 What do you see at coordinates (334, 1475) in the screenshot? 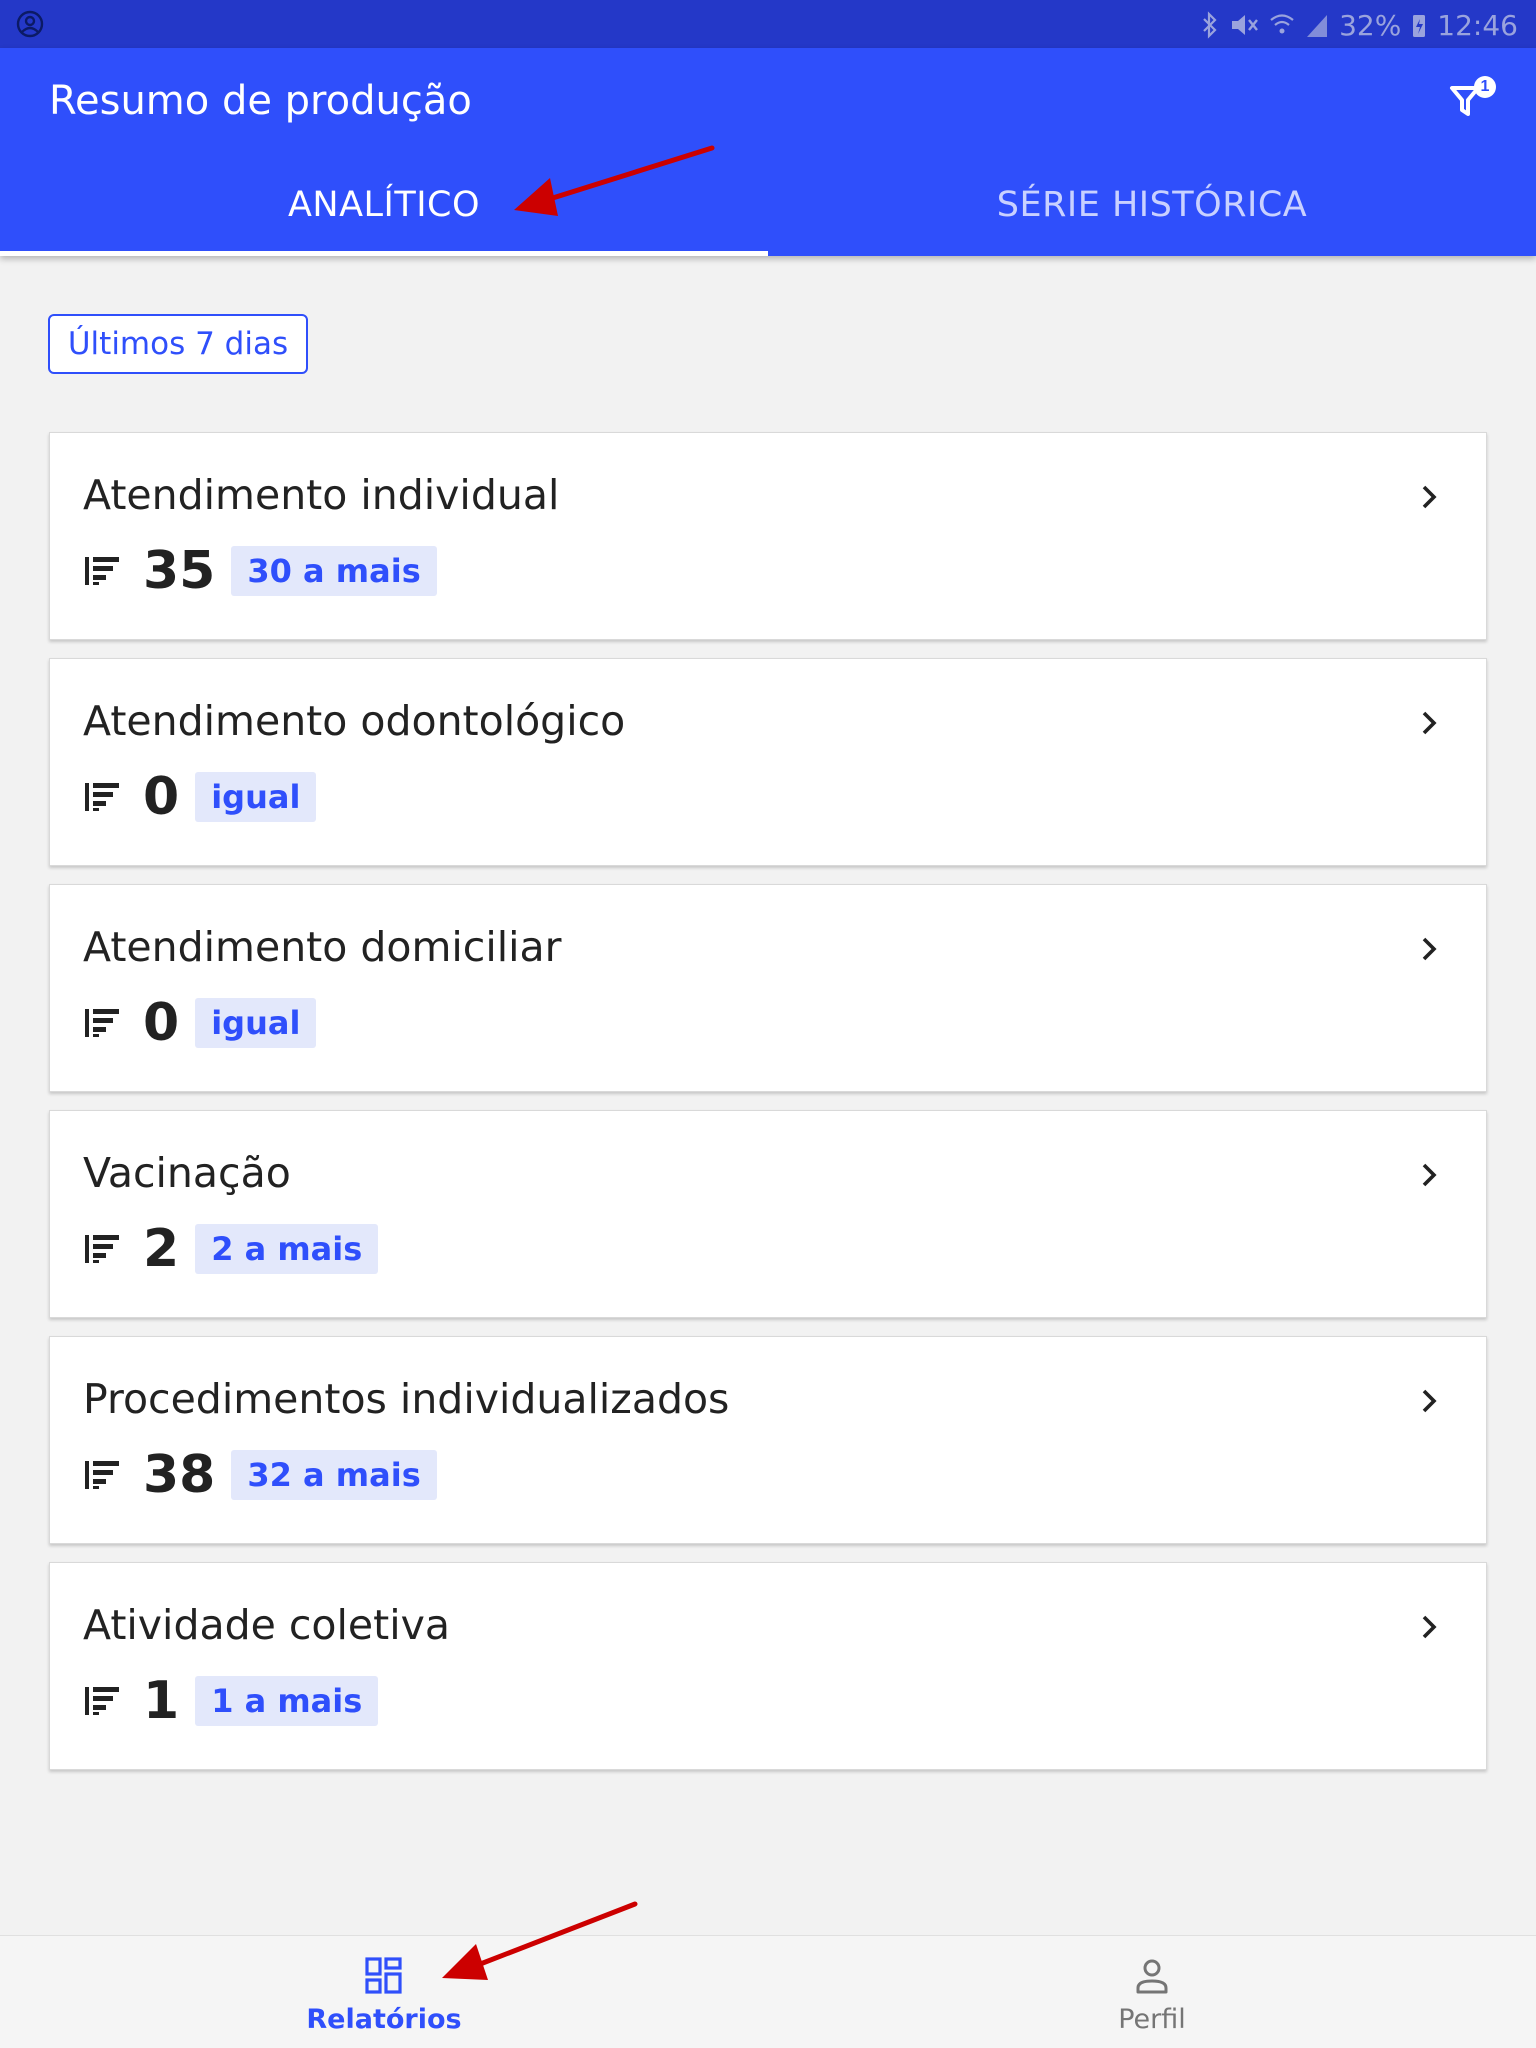
I see `comparison-badge: 32 a mais` at bounding box center [334, 1475].